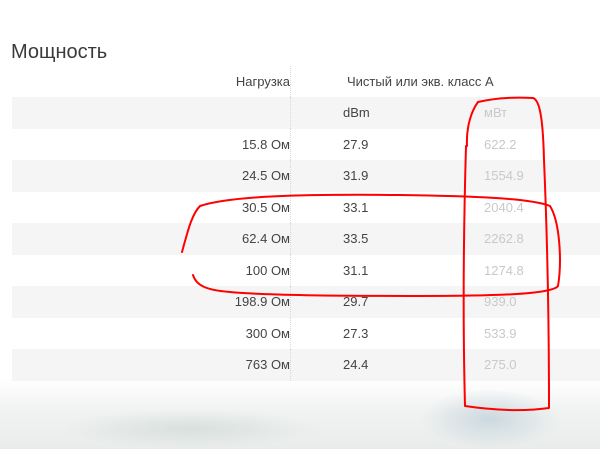  I want to click on table-row: 198.9 Ом 29.7 939.0, so click(306, 302).